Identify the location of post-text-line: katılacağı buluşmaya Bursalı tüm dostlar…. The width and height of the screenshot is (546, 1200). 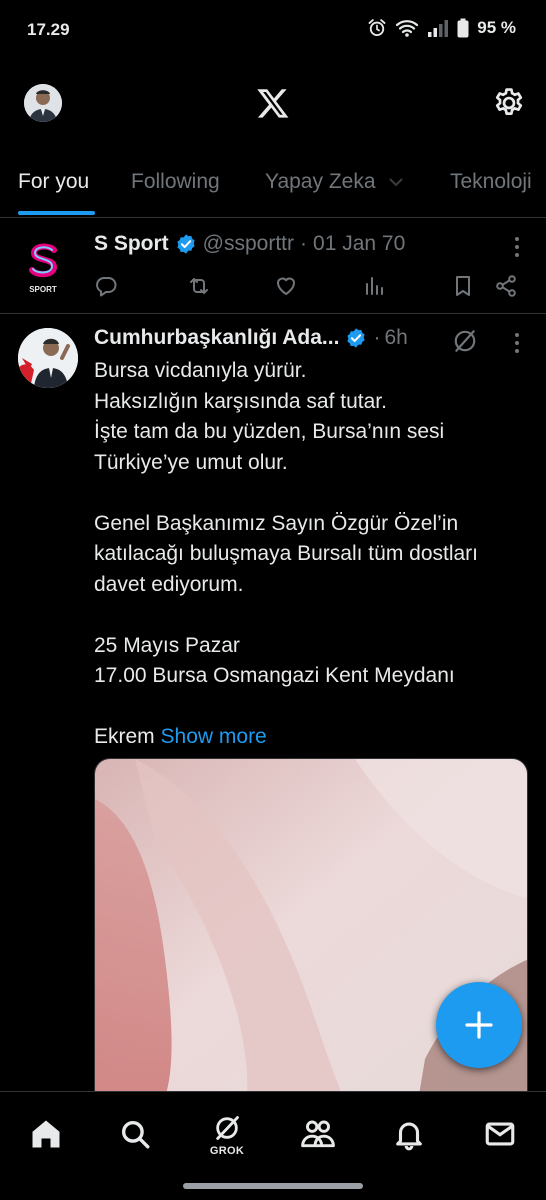
(286, 553).